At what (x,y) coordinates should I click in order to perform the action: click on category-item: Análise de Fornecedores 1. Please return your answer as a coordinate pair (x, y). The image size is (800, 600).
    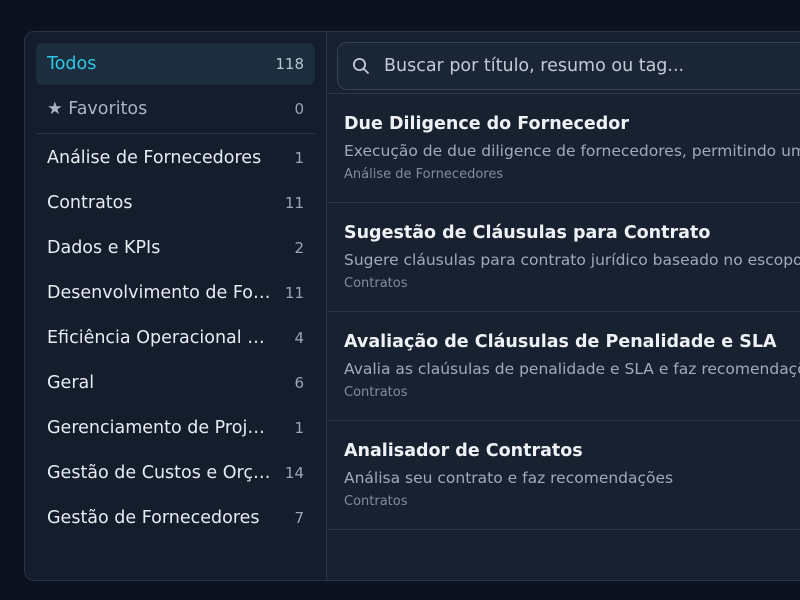
    Looking at the image, I should click on (175, 158).